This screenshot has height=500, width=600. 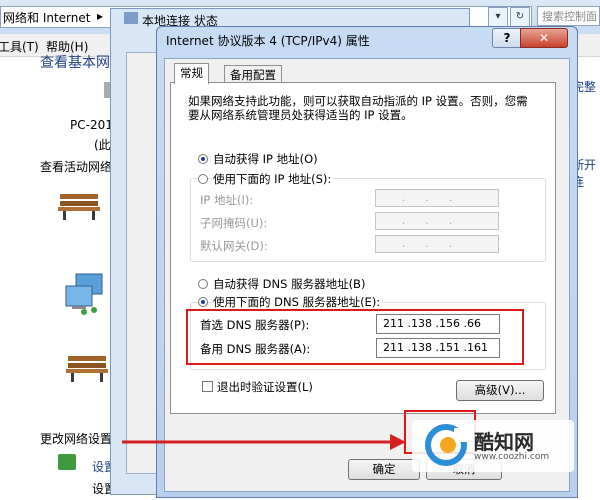 What do you see at coordinates (447, 445) in the screenshot?
I see `watermark-logo-icon` at bounding box center [447, 445].